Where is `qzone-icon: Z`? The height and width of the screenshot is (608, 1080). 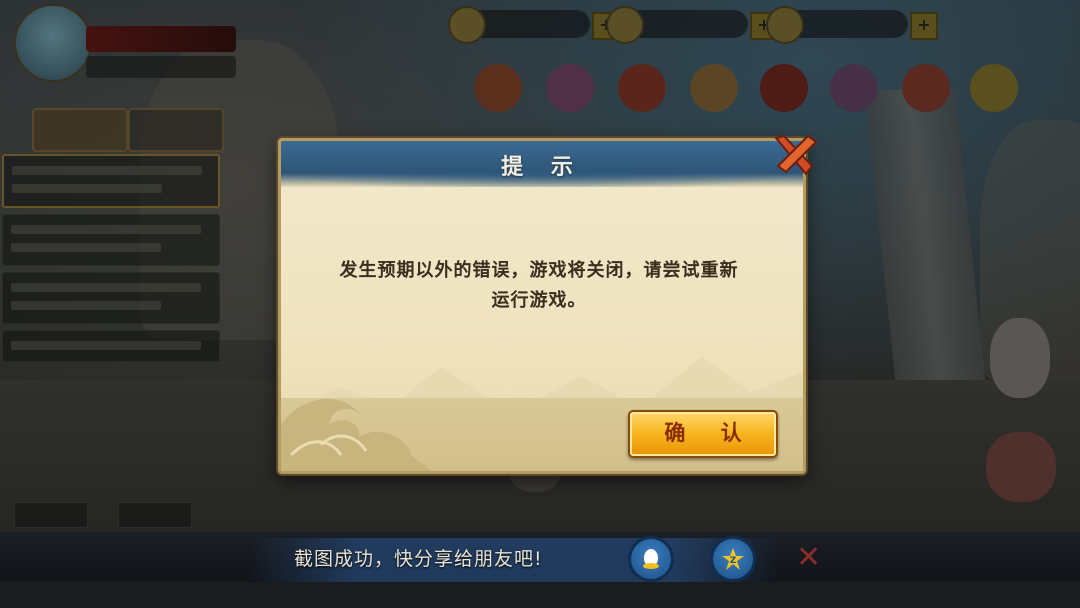
qzone-icon: Z is located at coordinates (733, 559).